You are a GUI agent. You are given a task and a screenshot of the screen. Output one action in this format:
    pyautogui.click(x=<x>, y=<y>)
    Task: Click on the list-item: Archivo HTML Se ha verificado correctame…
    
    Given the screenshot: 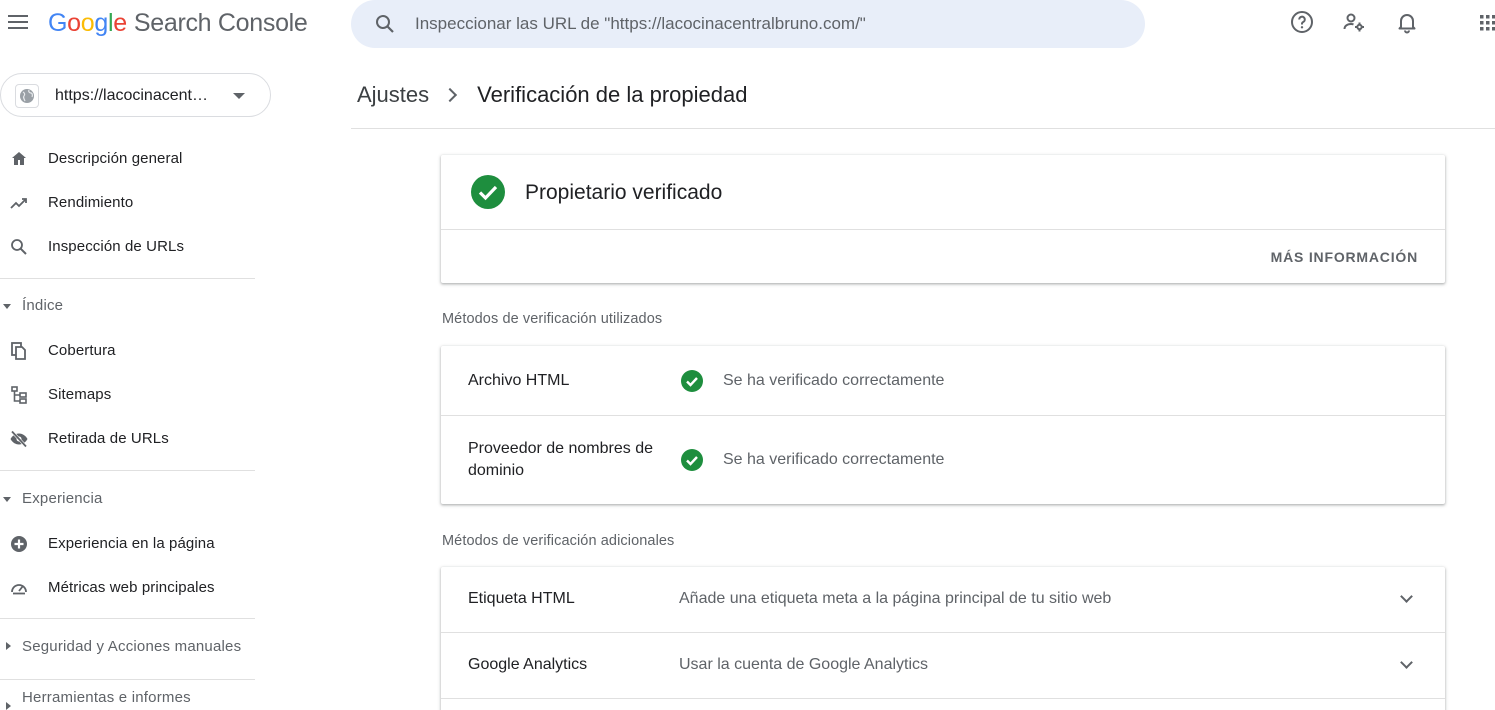 What is the action you would take?
    pyautogui.click(x=943, y=380)
    